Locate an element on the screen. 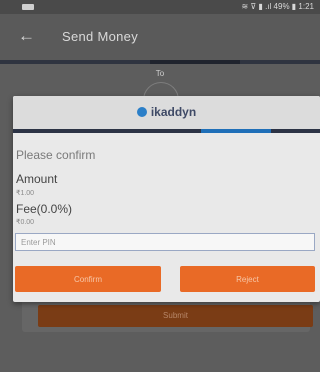 This screenshot has width=320, height=372. divider-accent is located at coordinates (195, 62).